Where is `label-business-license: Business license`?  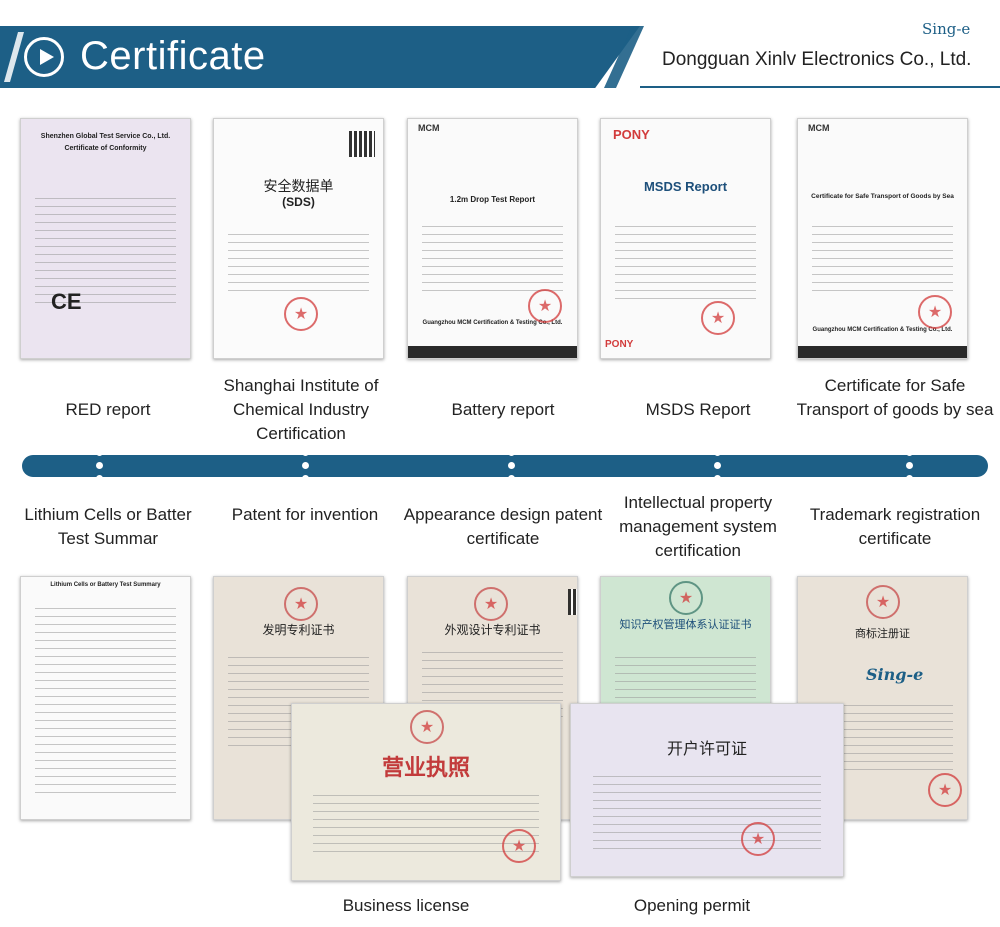 label-business-license: Business license is located at coordinates (406, 905).